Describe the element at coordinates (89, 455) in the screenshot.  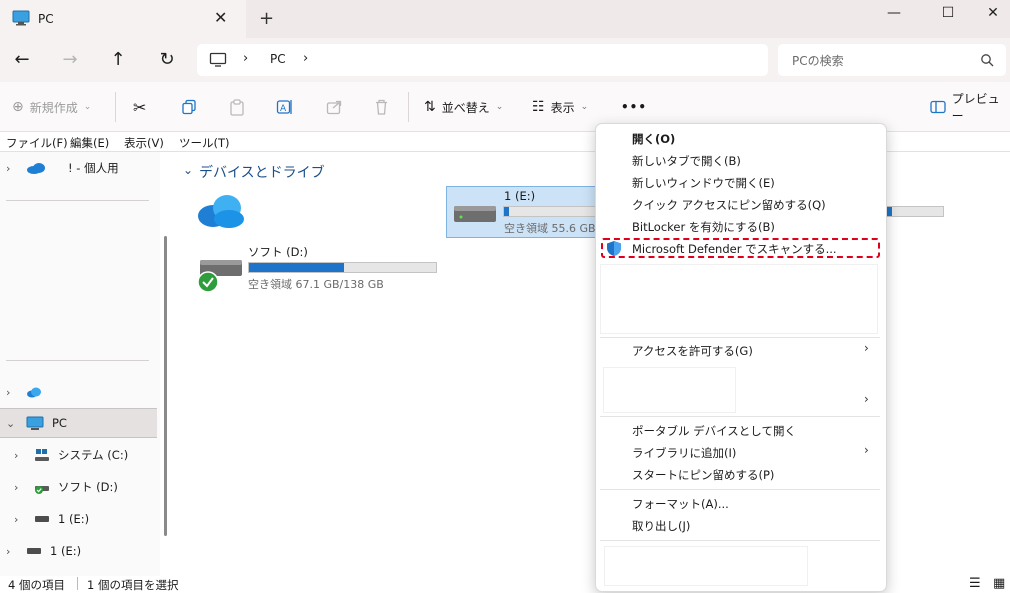
I see `sidebar-item-system-c: › システム (C:)` at that location.